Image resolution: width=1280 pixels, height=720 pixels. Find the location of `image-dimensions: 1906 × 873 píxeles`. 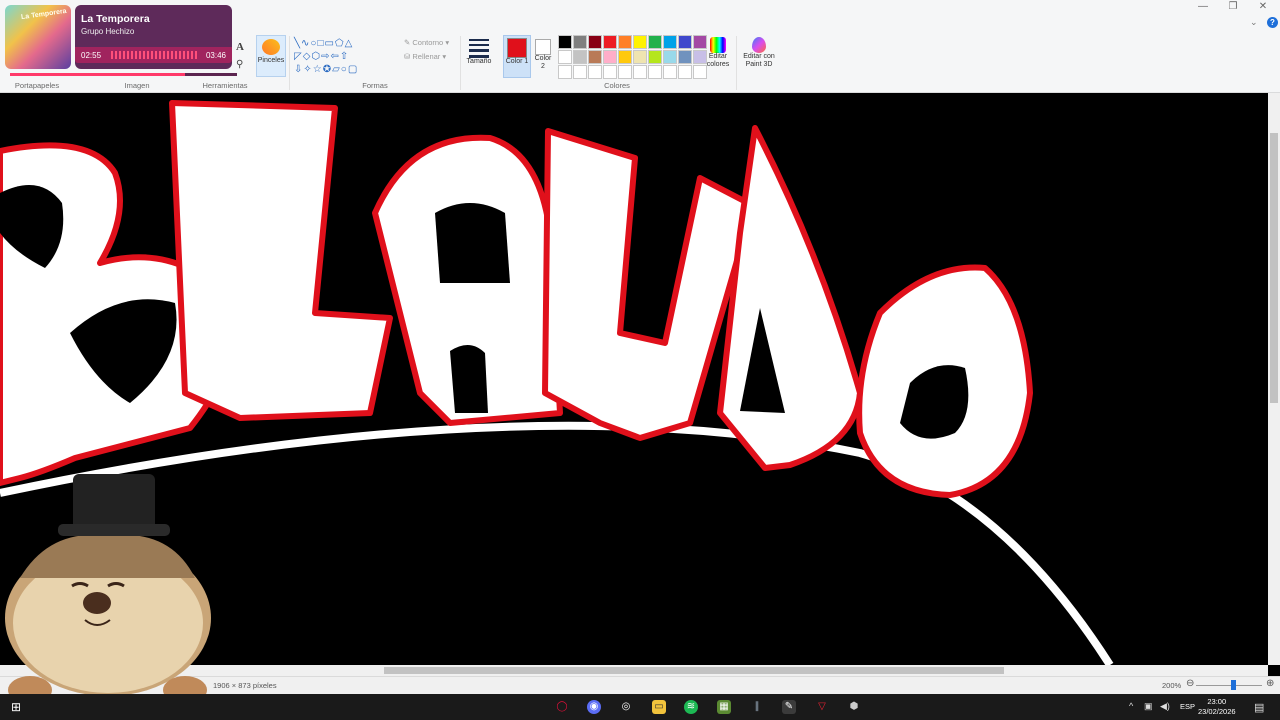

image-dimensions: 1906 × 873 píxeles is located at coordinates (245, 685).